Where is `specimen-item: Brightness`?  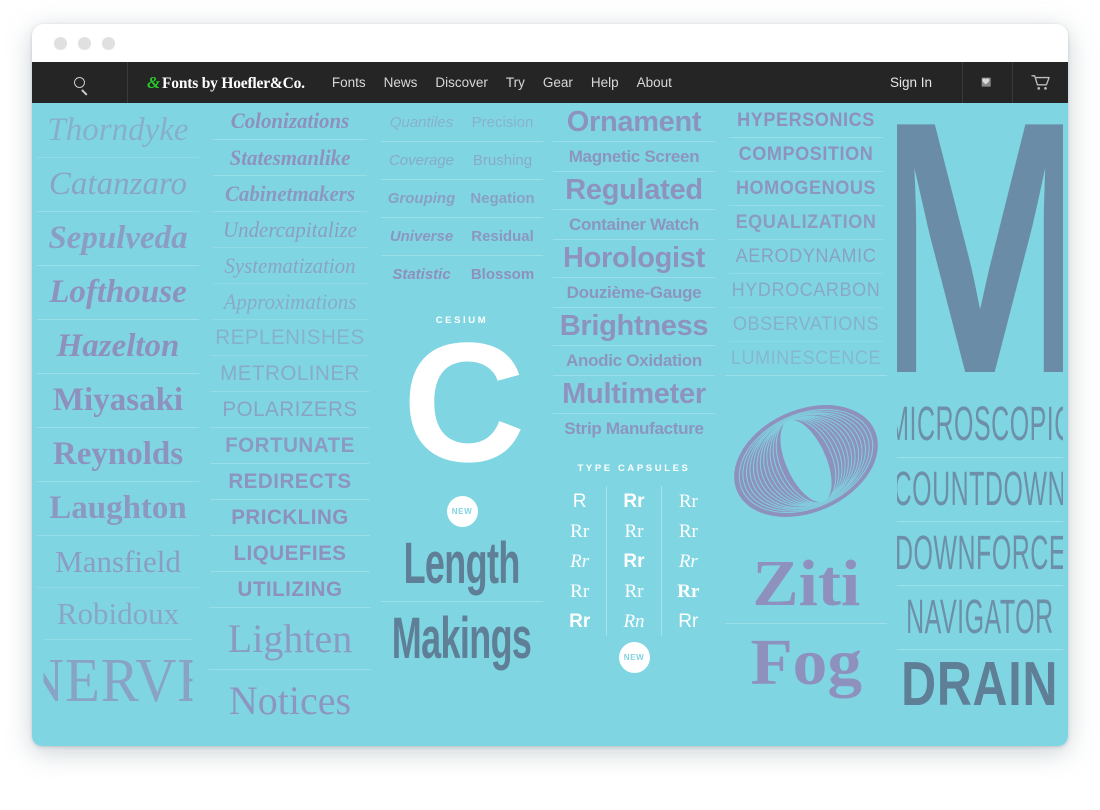 specimen-item: Brightness is located at coordinates (634, 326).